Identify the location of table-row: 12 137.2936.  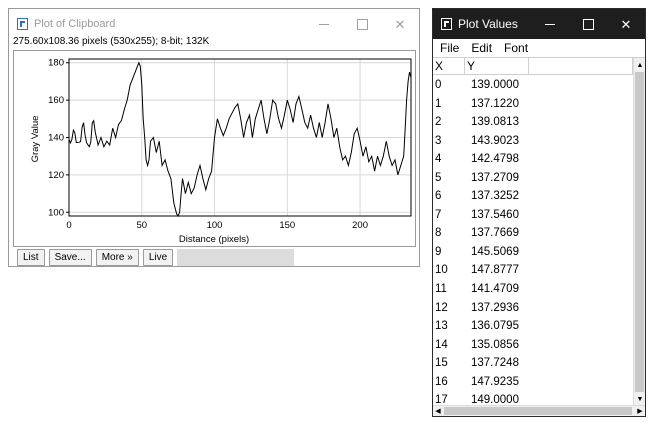
(533, 308).